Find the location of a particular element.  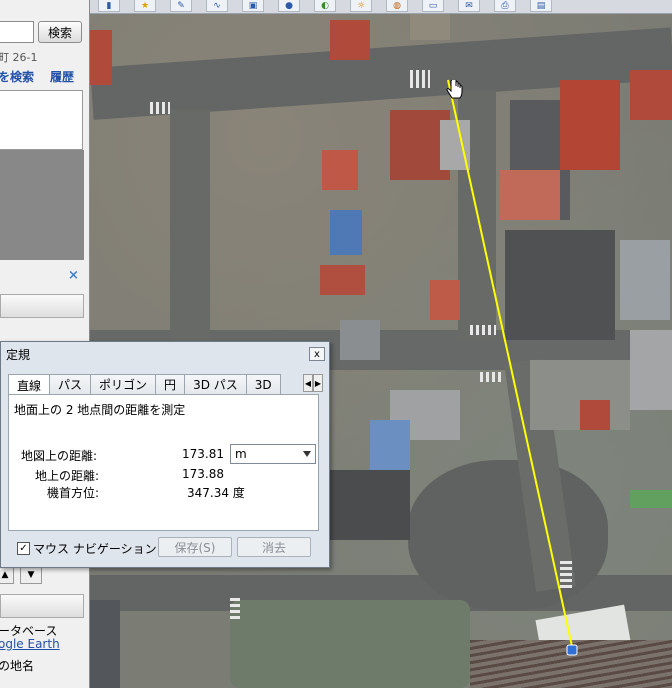

ground-distance-value: 173.88 is located at coordinates (203, 474).